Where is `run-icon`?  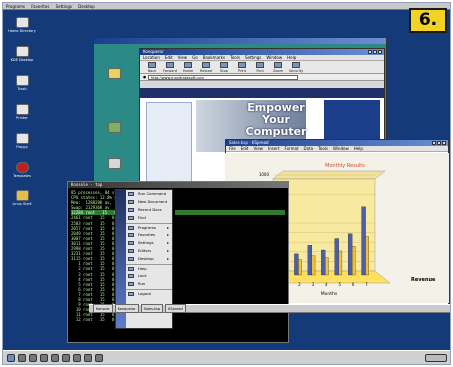
run-icon is located at coordinates (131, 284).